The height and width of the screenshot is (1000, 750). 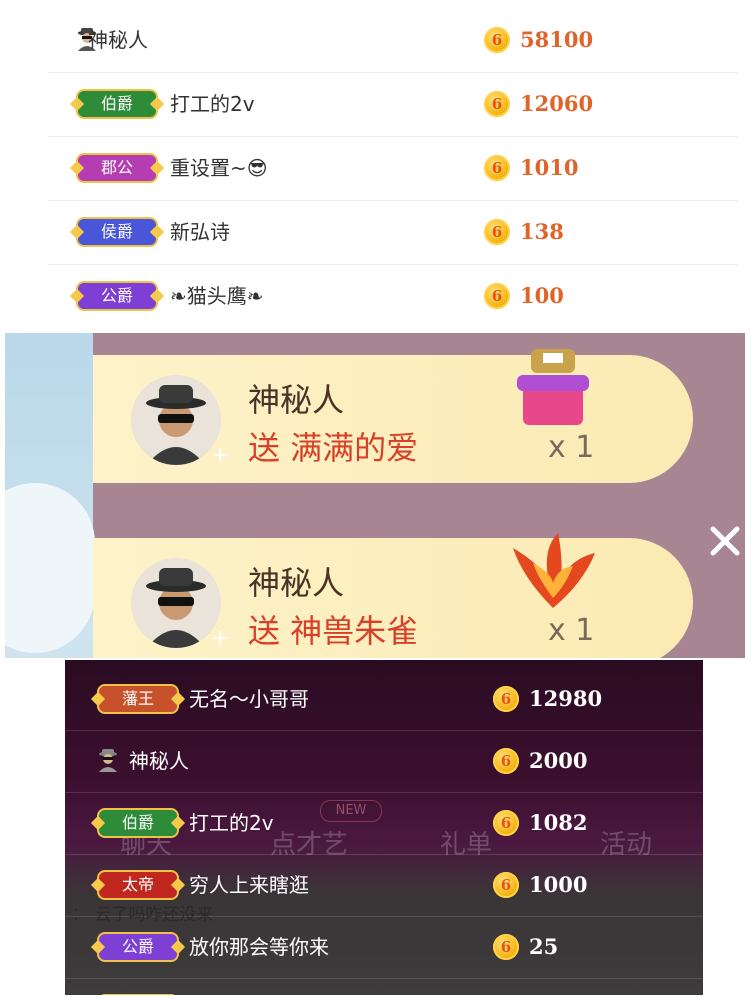 What do you see at coordinates (333, 631) in the screenshot?
I see `gift-text: 送 神兽朱雀` at bounding box center [333, 631].